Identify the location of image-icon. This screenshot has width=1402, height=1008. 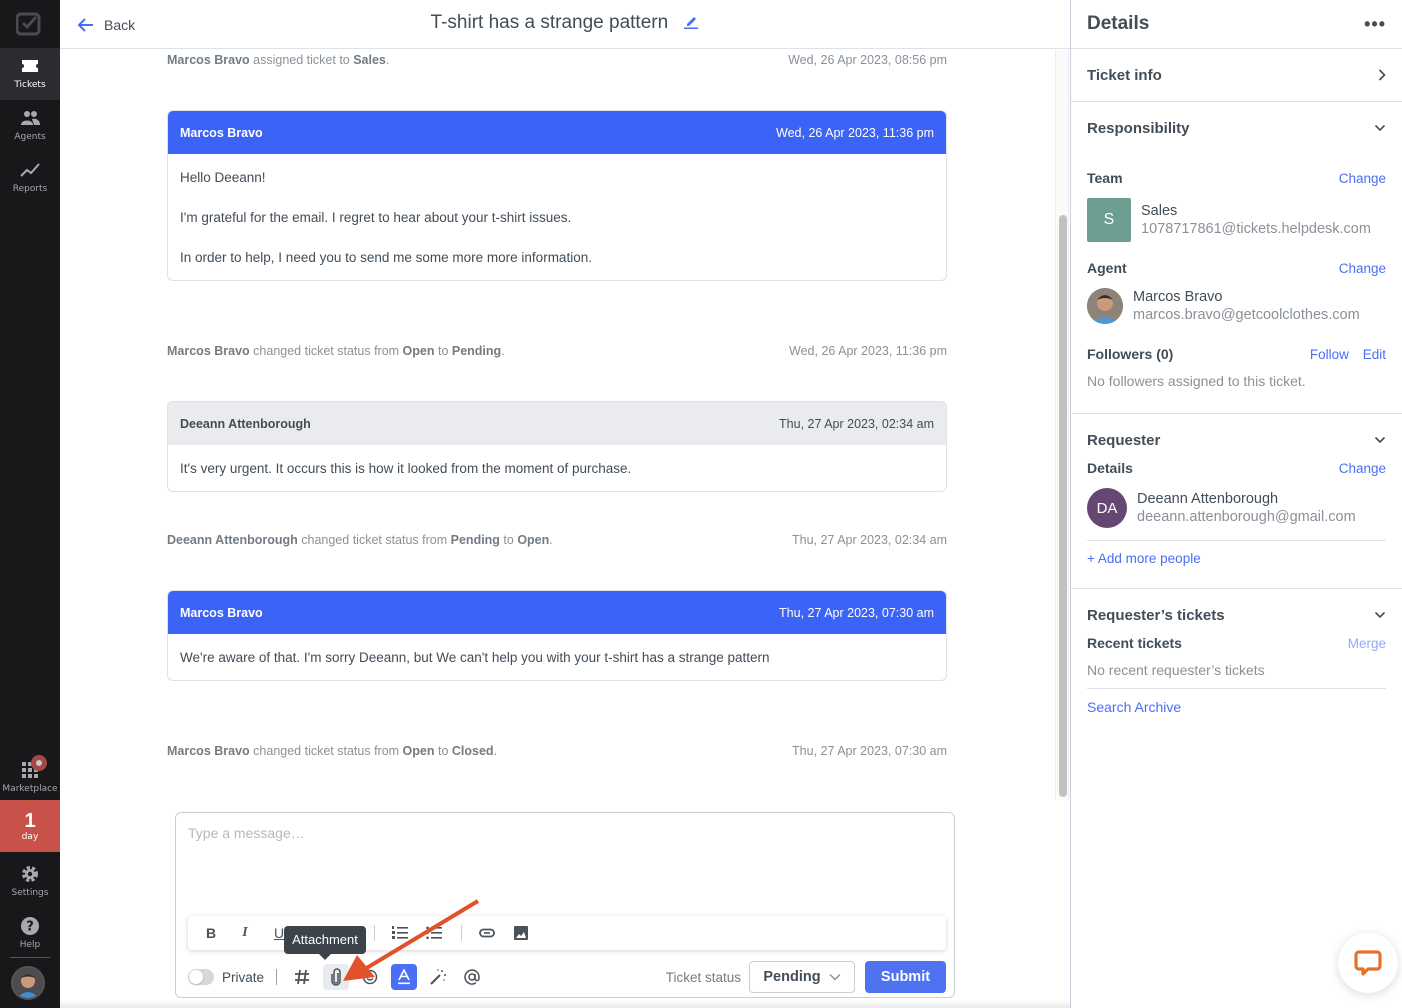
(521, 933).